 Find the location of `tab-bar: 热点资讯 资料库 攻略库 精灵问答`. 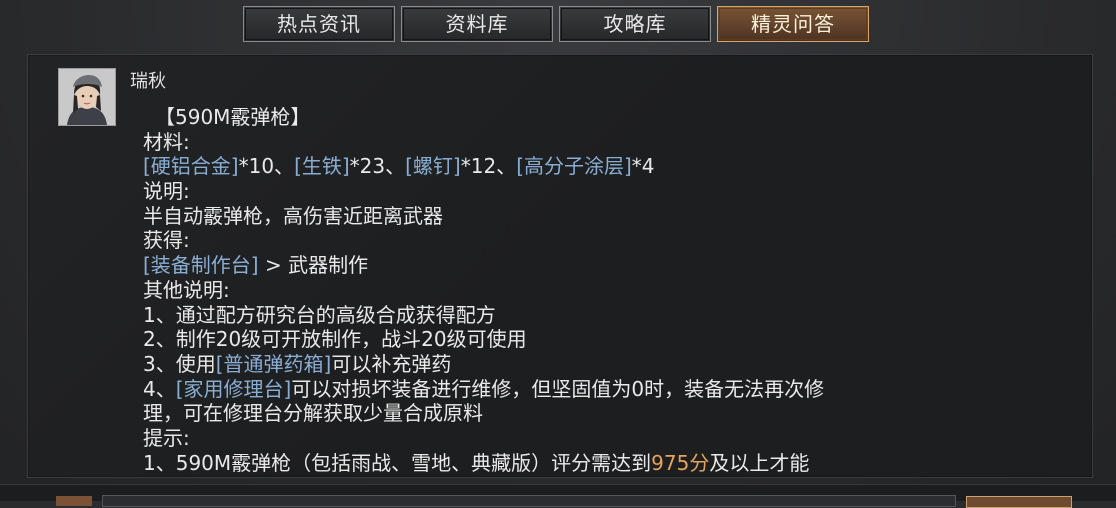

tab-bar: 热点资讯 资料库 攻略库 精灵问答 is located at coordinates (556, 24).